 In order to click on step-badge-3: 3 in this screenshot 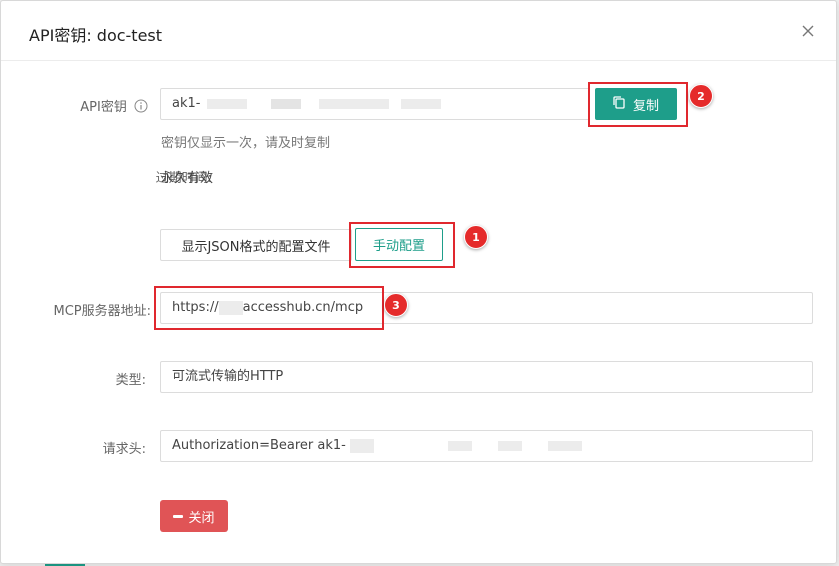, I will do `click(396, 305)`.